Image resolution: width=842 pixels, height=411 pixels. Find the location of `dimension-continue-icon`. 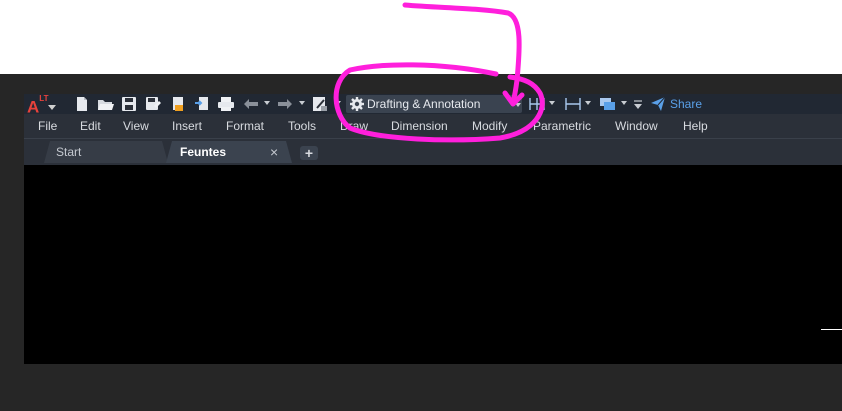

dimension-continue-icon is located at coordinates (537, 104).